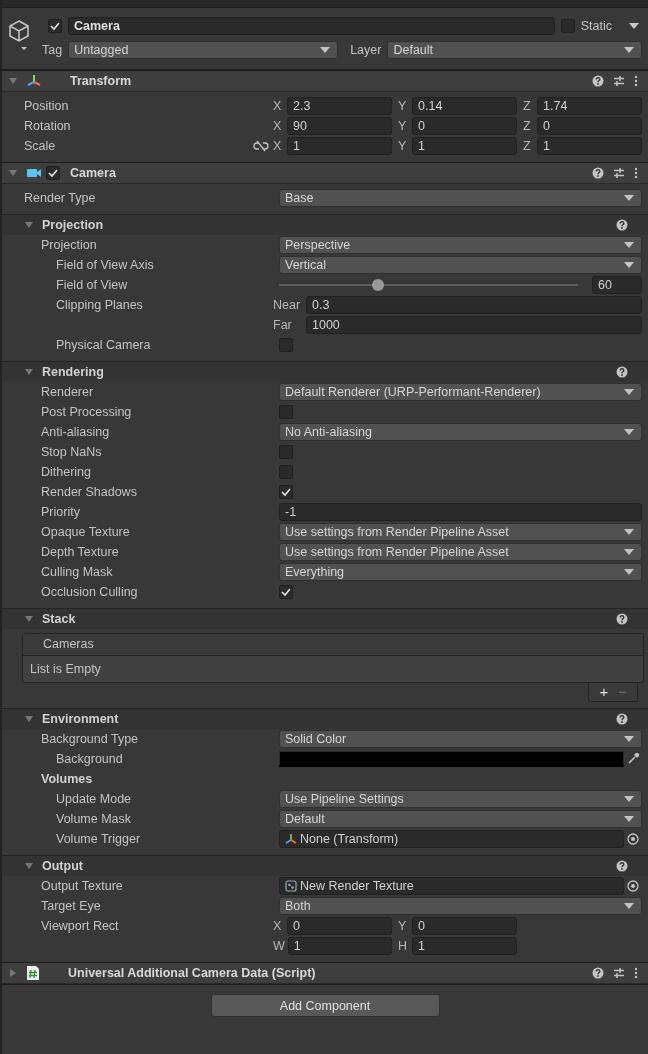 The width and height of the screenshot is (648, 1054). I want to click on name-field: Camera, so click(311, 26).